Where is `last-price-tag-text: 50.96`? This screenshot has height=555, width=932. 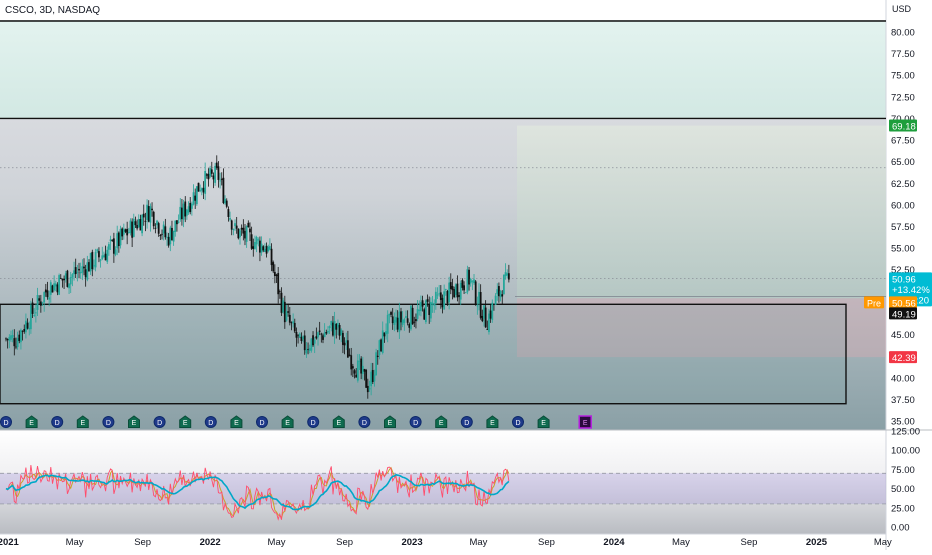 last-price-tag-text: 50.96 is located at coordinates (904, 279).